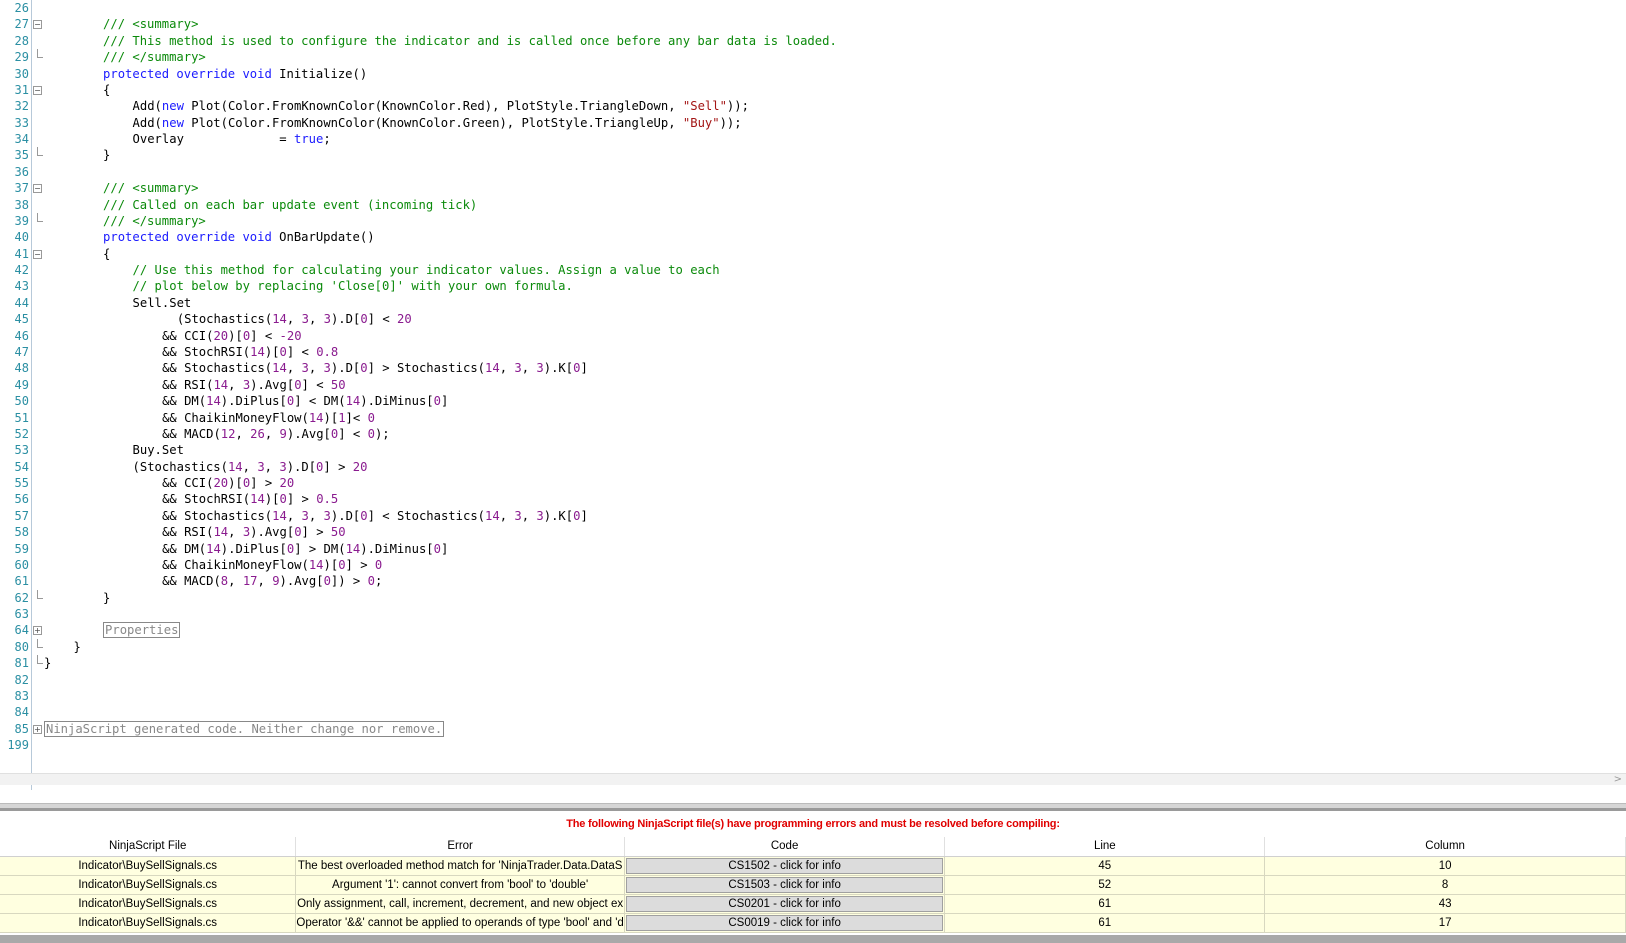 The height and width of the screenshot is (943, 1626). Describe the element at coordinates (813, 712) in the screenshot. I see `code-line: 84` at that location.